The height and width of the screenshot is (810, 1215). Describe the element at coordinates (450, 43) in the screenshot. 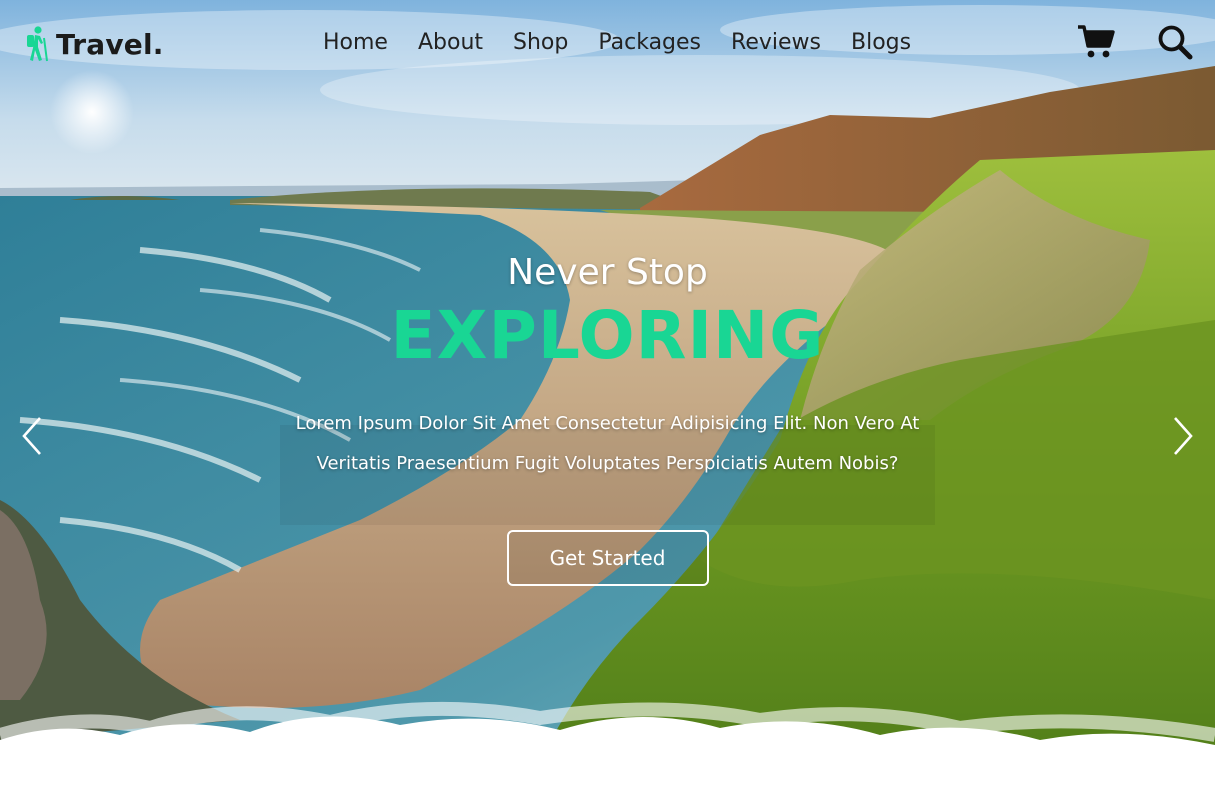

I see `nav-link-about: About` at that location.